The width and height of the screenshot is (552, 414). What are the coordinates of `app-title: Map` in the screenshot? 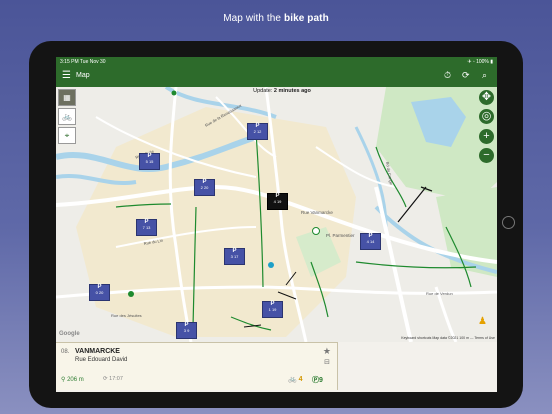 It's located at (83, 75).